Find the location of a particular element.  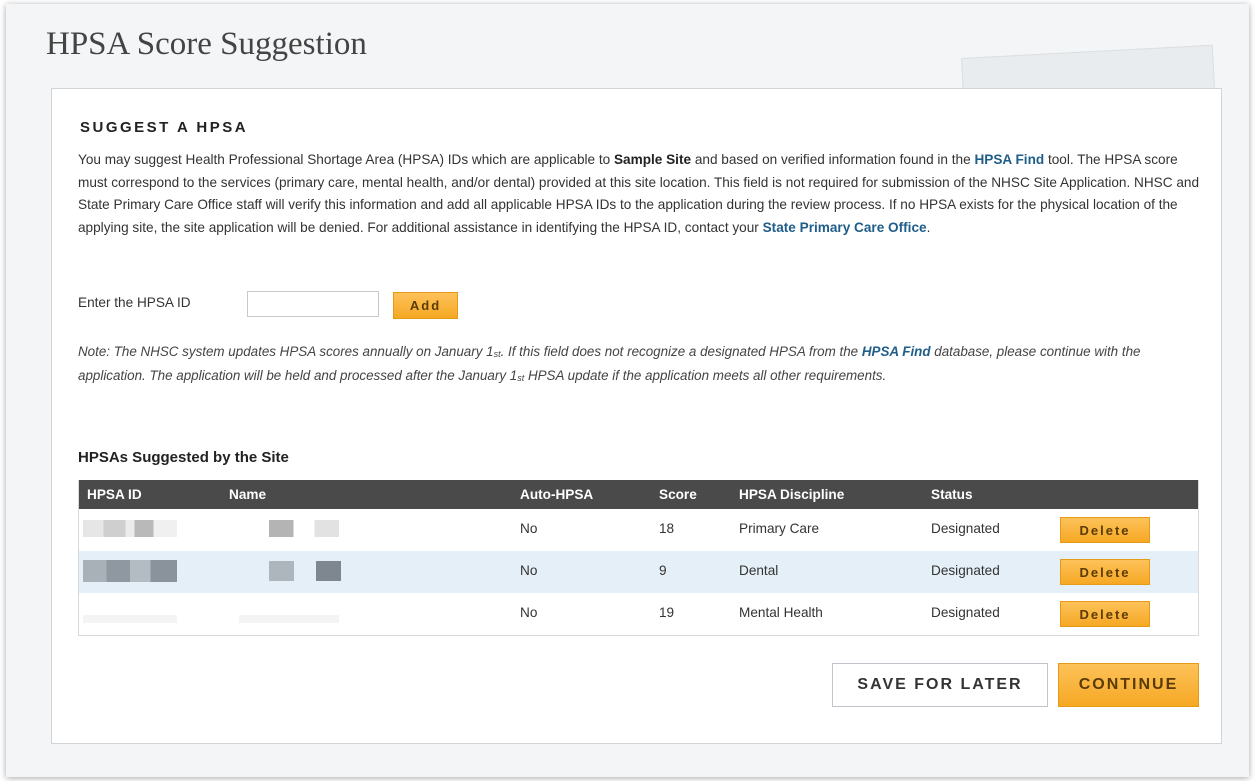

continue-button: CONTINUE is located at coordinates (1128, 685).